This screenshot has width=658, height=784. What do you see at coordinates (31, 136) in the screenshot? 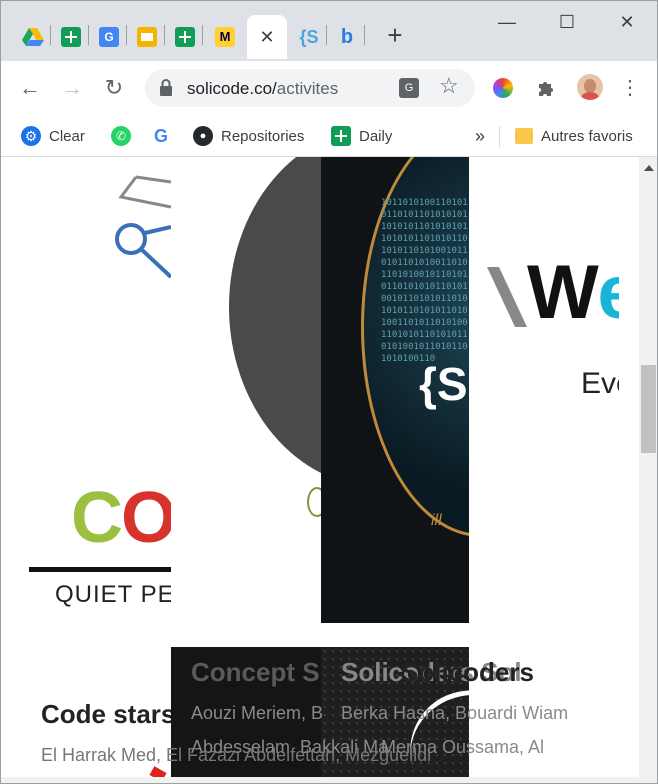
I see `settings-icon: ⚙` at bounding box center [31, 136].